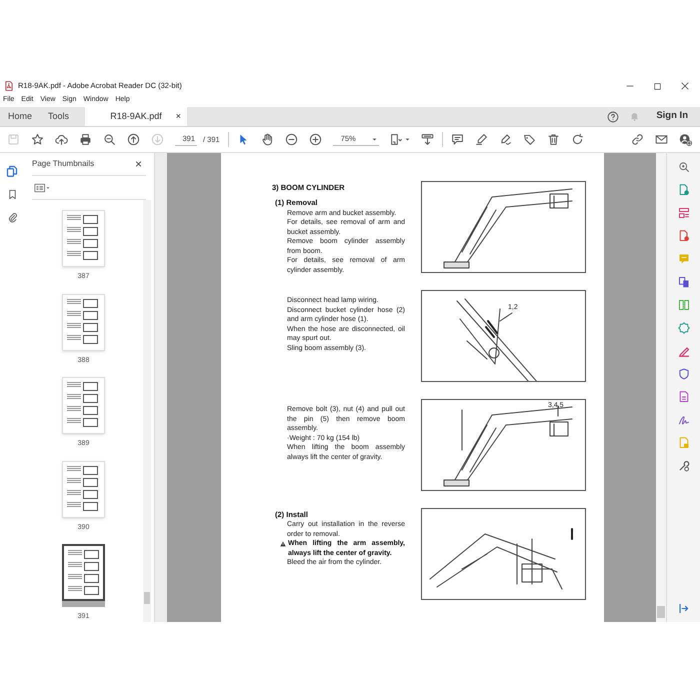 This screenshot has height=700, width=700. Describe the element at coordinates (684, 374) in the screenshot. I see `shield-icon` at that location.